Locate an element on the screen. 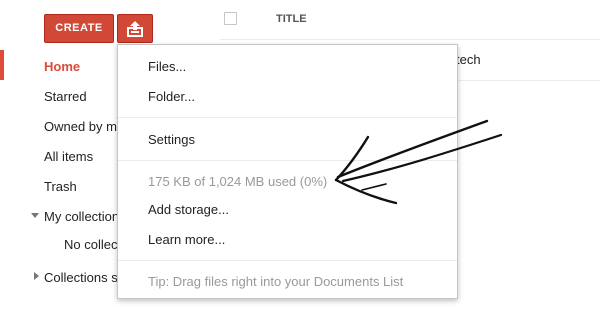  menu-item-settings: Settings is located at coordinates (171, 139).